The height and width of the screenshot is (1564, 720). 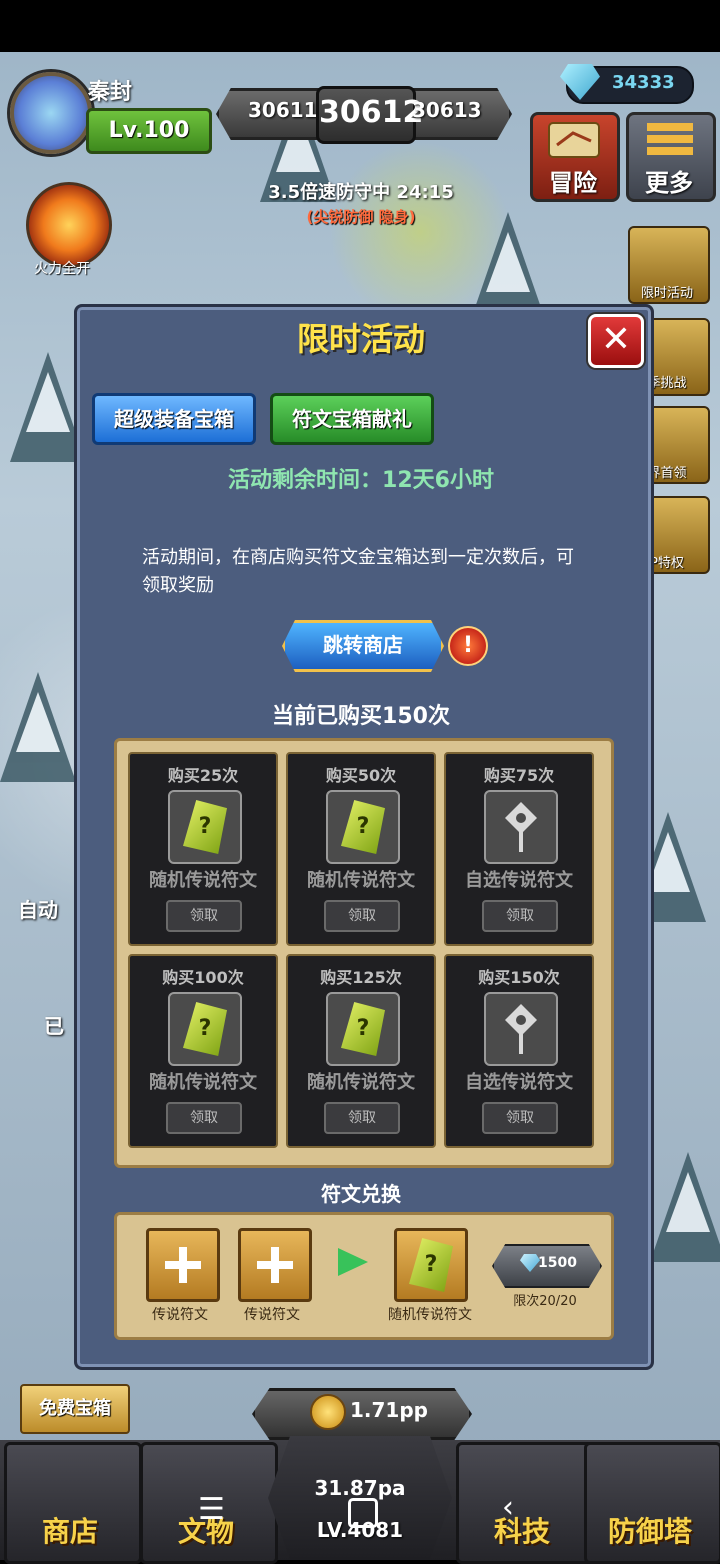 I want to click on warning-icon: !, so click(x=468, y=646).